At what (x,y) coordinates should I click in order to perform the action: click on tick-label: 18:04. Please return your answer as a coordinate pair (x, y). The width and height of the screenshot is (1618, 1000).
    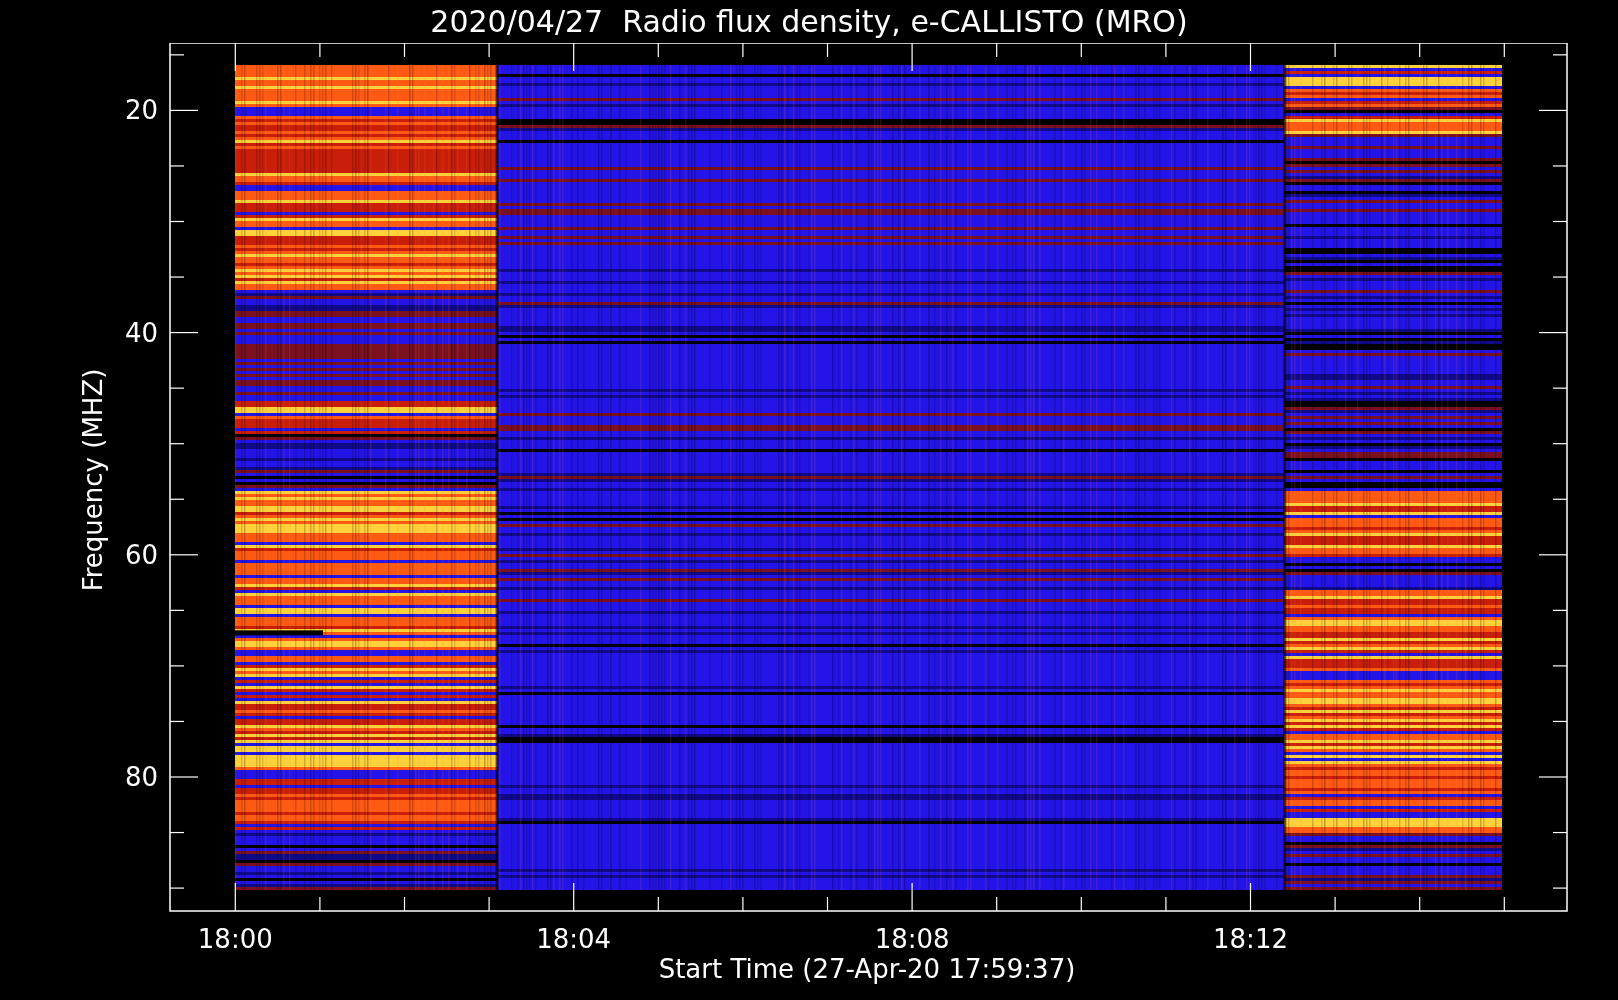
    Looking at the image, I should click on (574, 939).